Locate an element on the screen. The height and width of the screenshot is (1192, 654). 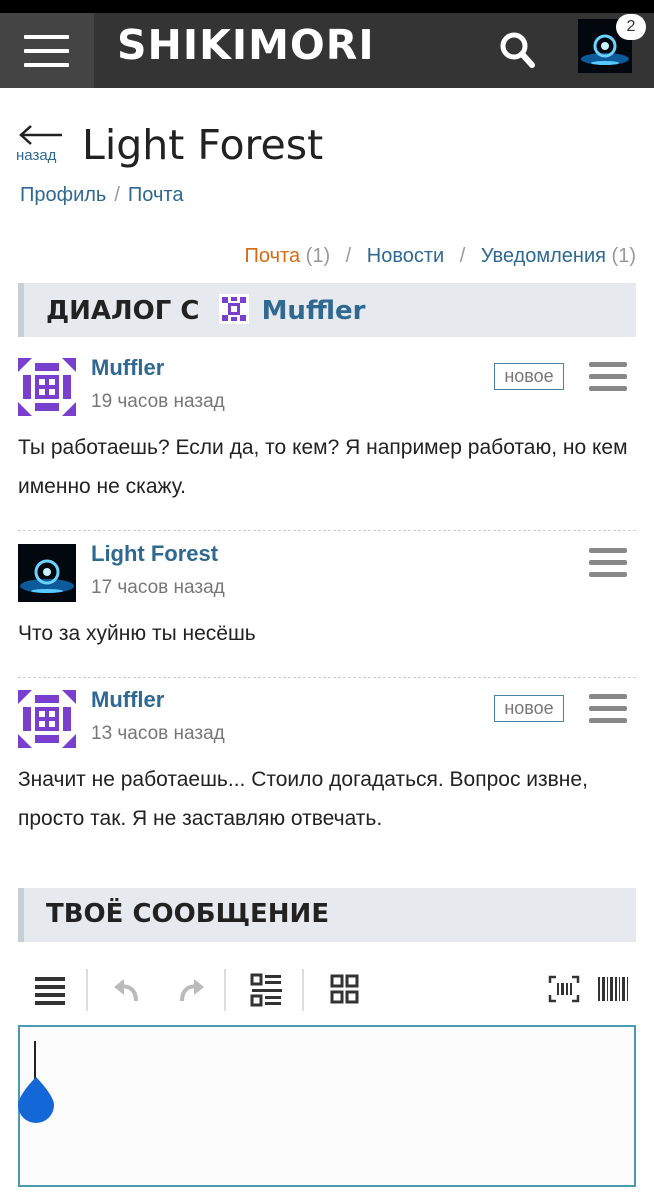
scan-button is located at coordinates (564, 990).